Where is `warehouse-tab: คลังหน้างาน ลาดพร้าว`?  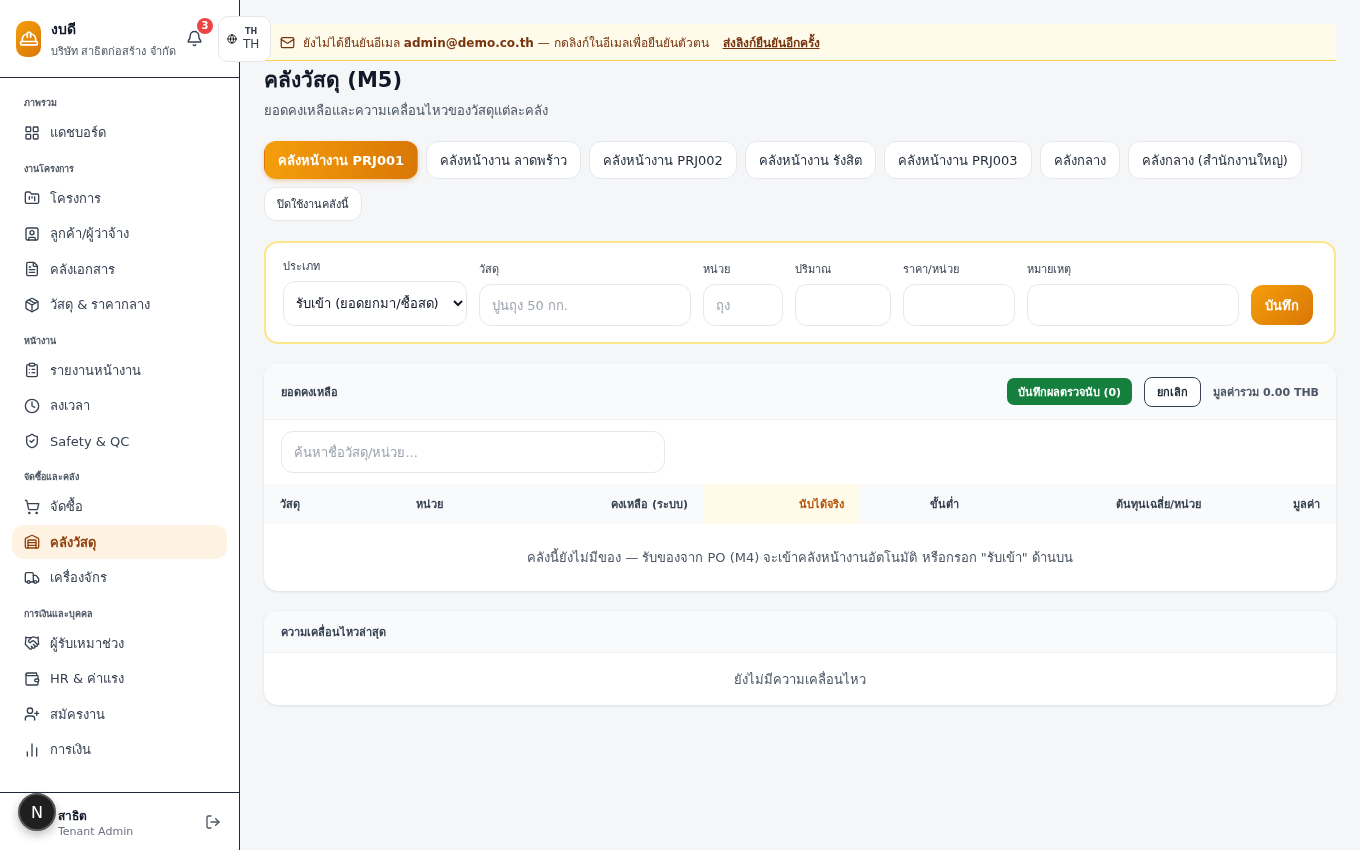
warehouse-tab: คลังหน้างาน ลาดพร้าว is located at coordinates (504, 160).